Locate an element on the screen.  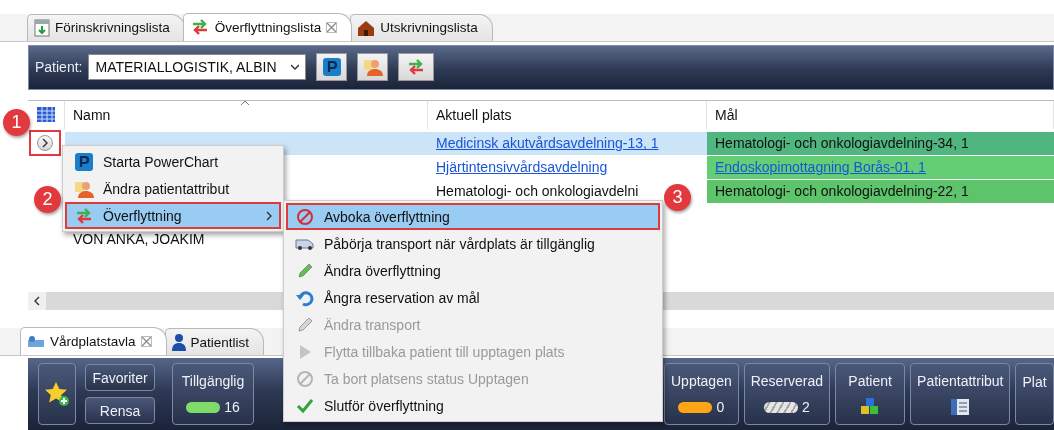
step-badge: 1 is located at coordinates (16, 122).